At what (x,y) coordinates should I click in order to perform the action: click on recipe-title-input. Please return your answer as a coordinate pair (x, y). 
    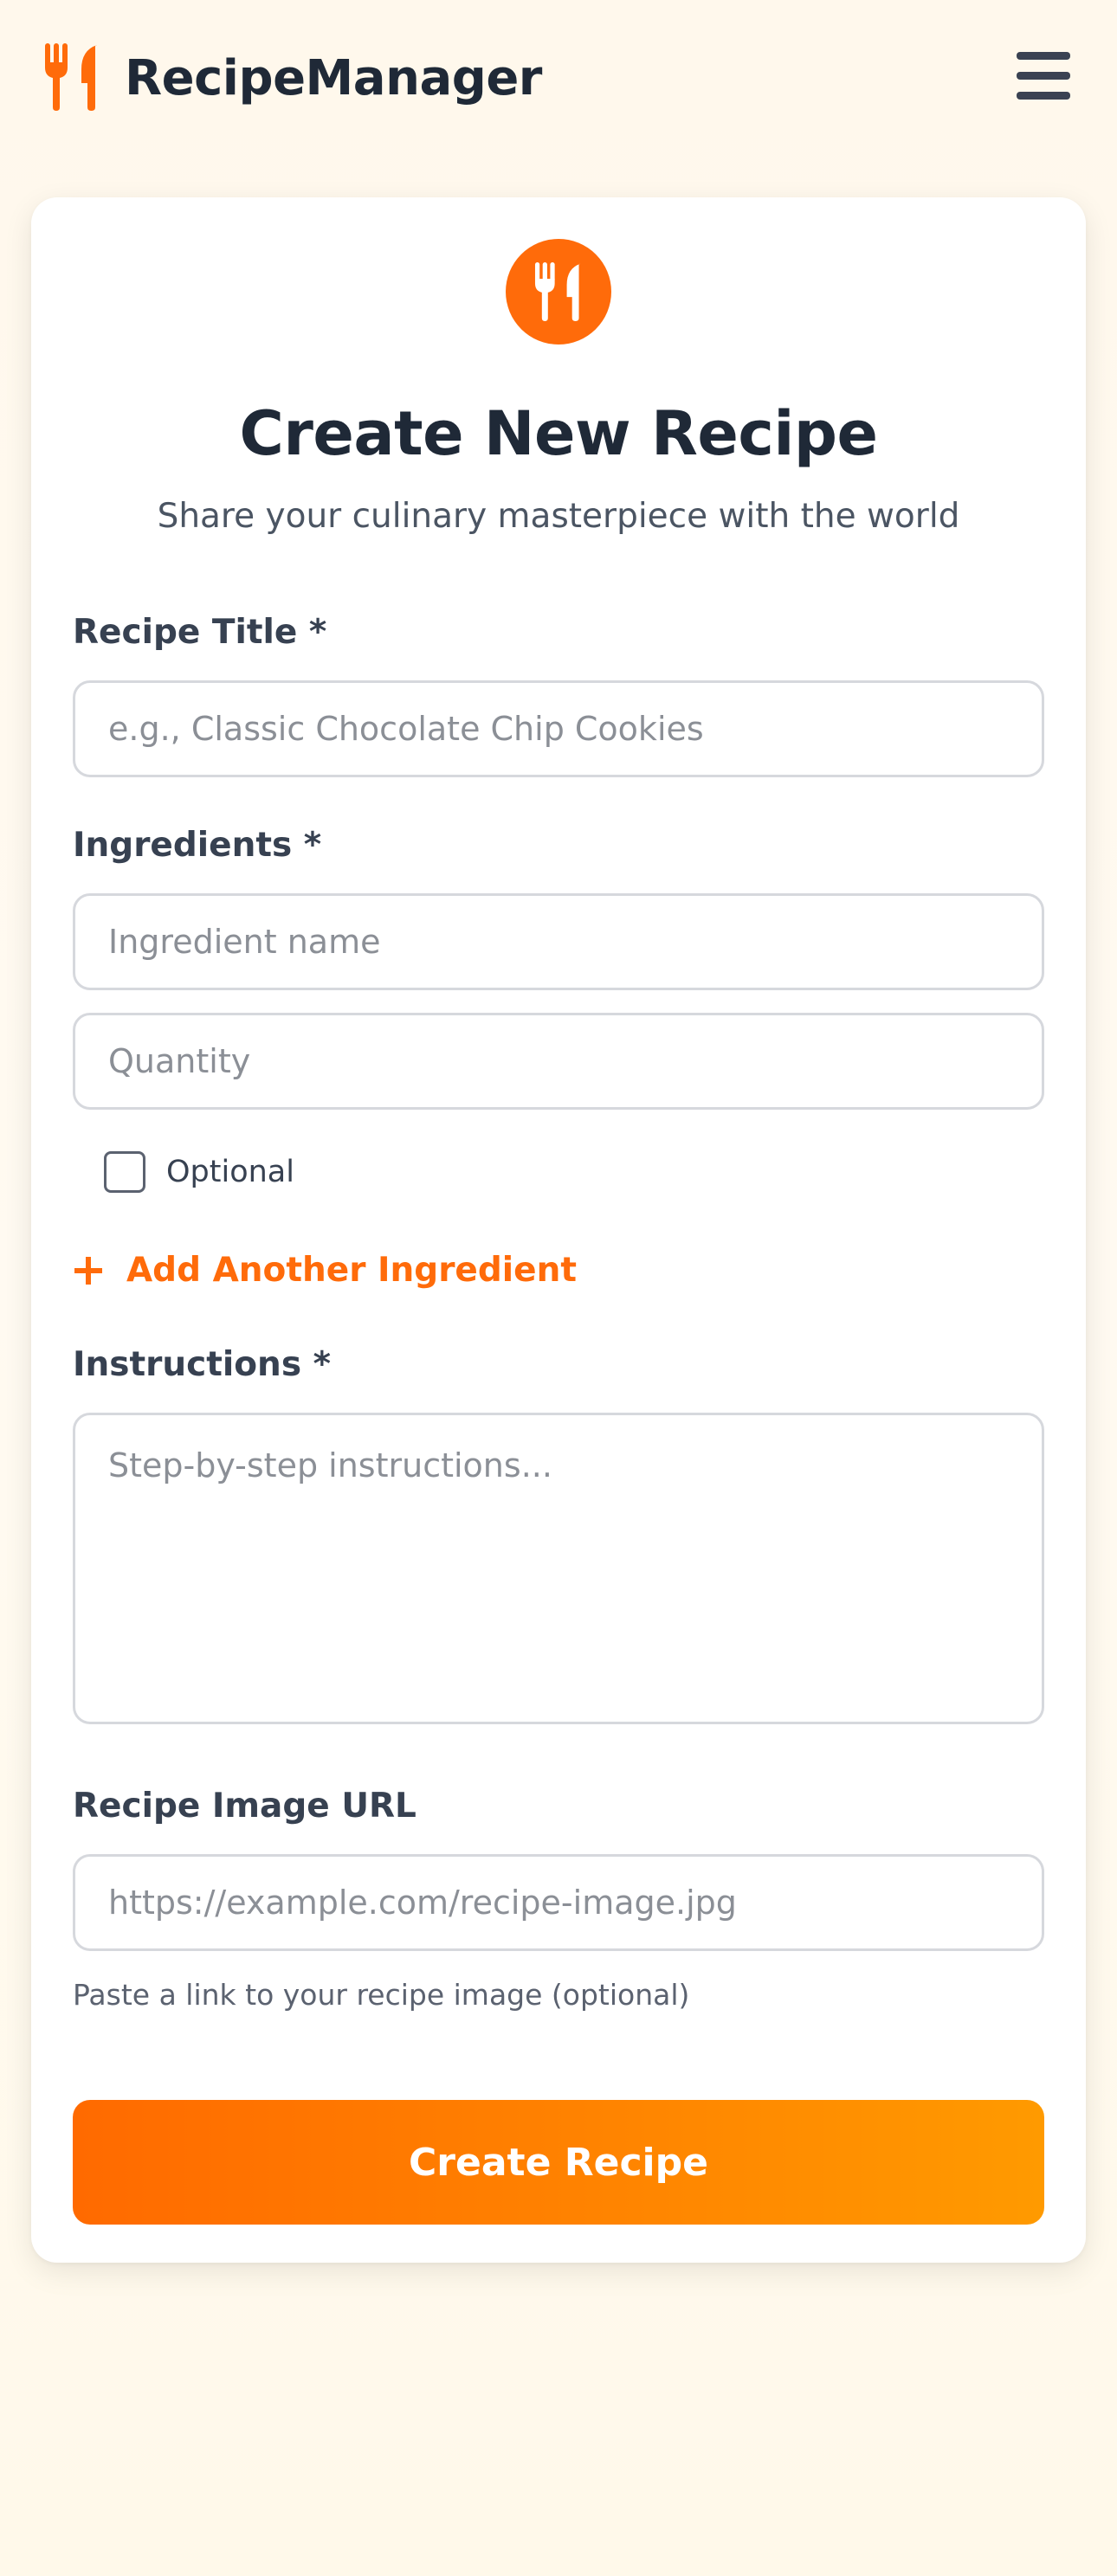
    Looking at the image, I should click on (558, 728).